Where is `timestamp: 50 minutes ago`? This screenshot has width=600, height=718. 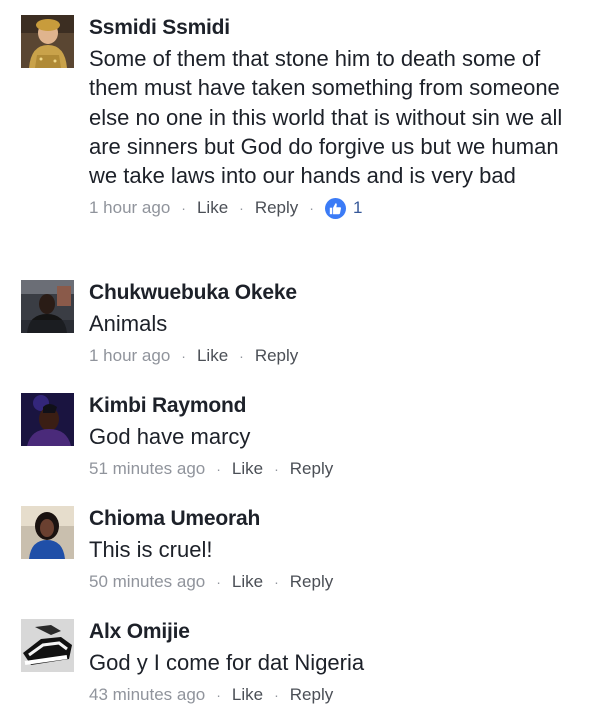 timestamp: 50 minutes ago is located at coordinates (147, 582).